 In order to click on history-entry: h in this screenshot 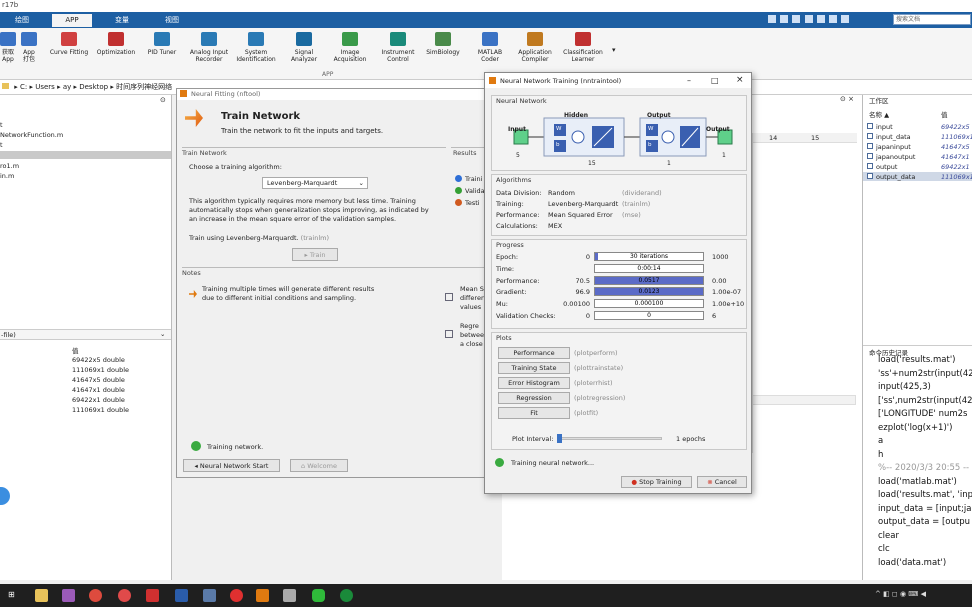, I will do `click(880, 455)`.